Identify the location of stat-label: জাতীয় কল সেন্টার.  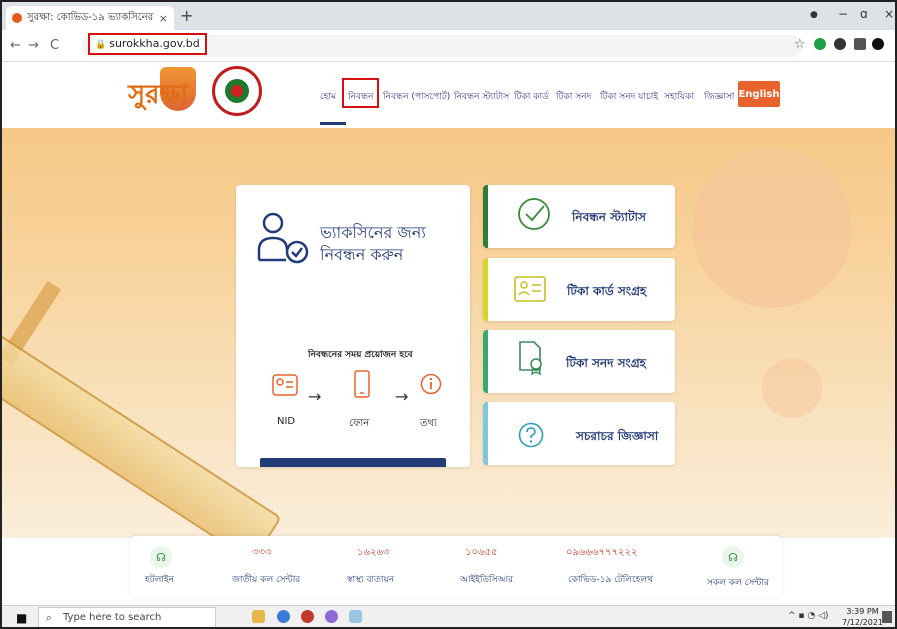
(266, 580).